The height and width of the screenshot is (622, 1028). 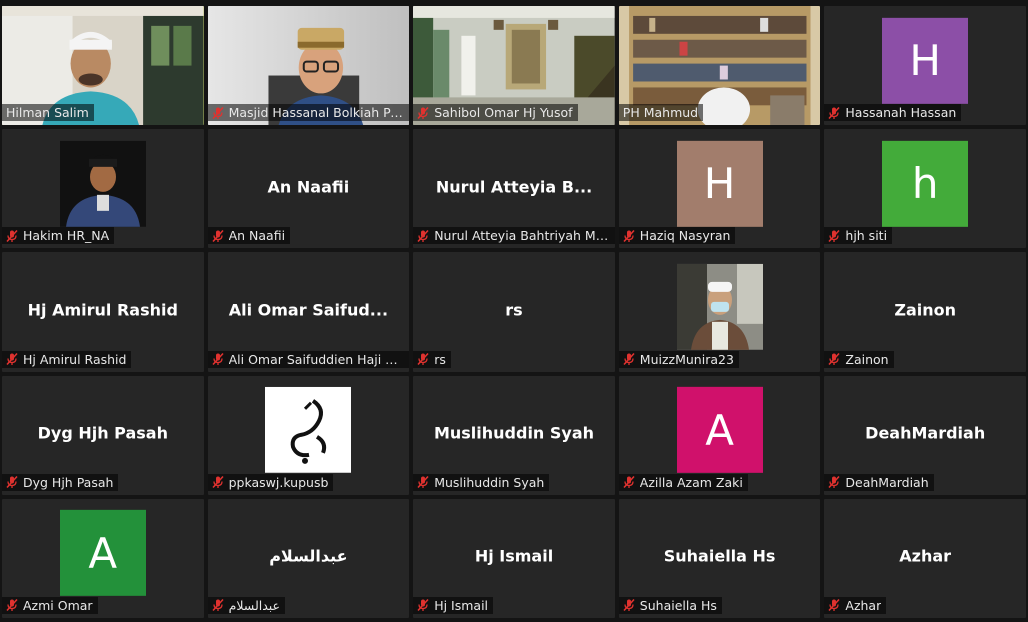 What do you see at coordinates (859, 359) in the screenshot?
I see `participant-nameplate: Zainon` at bounding box center [859, 359].